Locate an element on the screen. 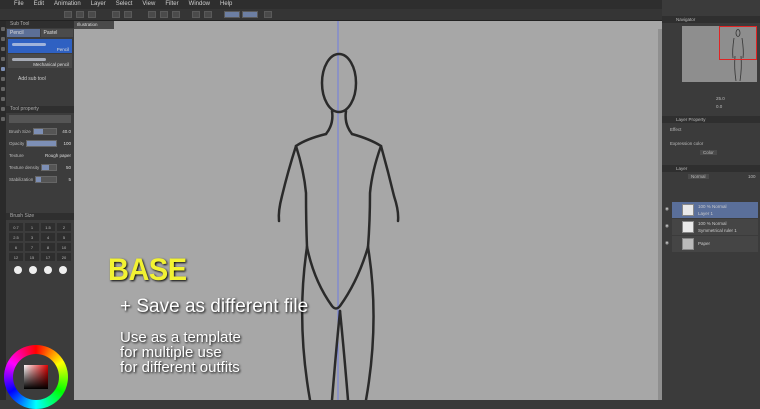  fill-tool-icon is located at coordinates (3, 109).